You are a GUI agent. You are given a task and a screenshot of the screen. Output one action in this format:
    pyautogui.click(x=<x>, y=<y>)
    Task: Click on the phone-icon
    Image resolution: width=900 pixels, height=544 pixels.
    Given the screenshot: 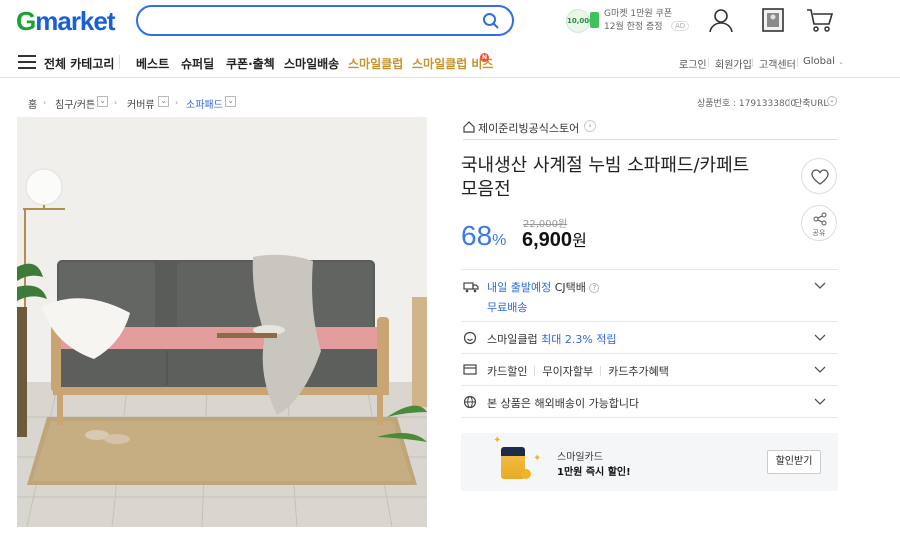 What is the action you would take?
    pyautogui.click(x=594, y=20)
    